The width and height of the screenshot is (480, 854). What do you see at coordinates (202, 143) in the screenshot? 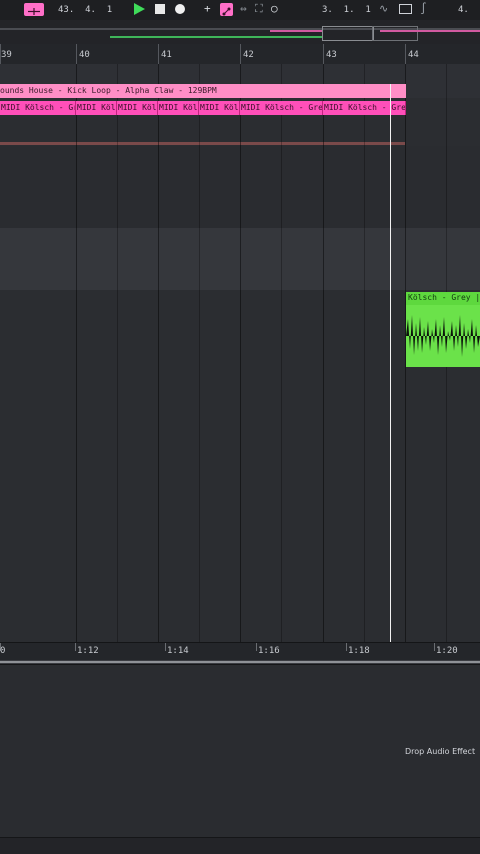
I see `automation-line` at bounding box center [202, 143].